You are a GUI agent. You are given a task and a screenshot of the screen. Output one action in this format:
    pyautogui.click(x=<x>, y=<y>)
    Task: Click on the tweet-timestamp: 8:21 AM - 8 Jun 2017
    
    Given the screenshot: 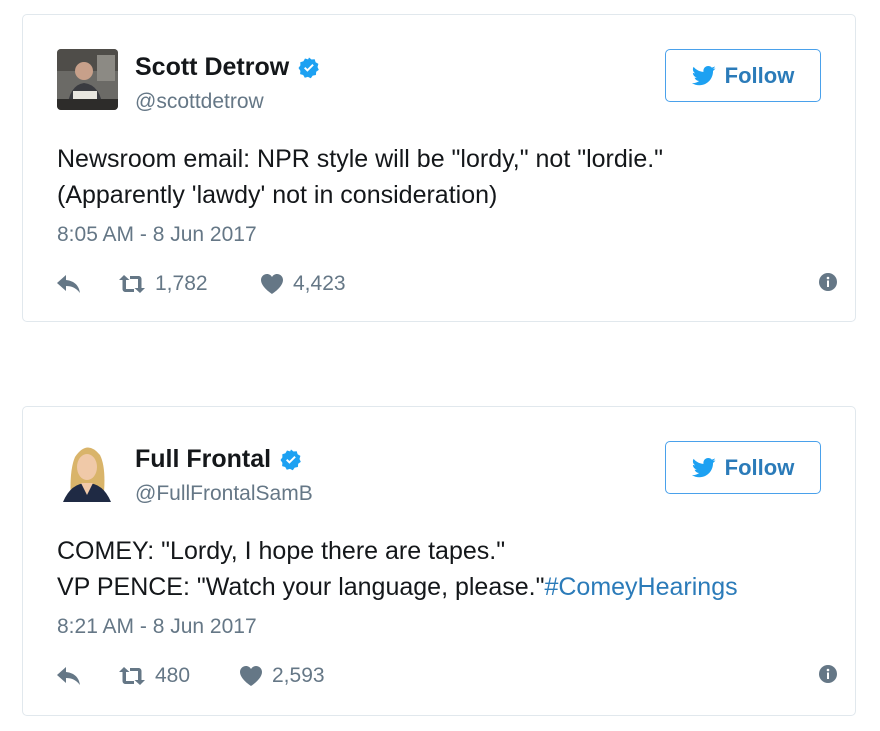 What is the action you would take?
    pyautogui.click(x=157, y=627)
    